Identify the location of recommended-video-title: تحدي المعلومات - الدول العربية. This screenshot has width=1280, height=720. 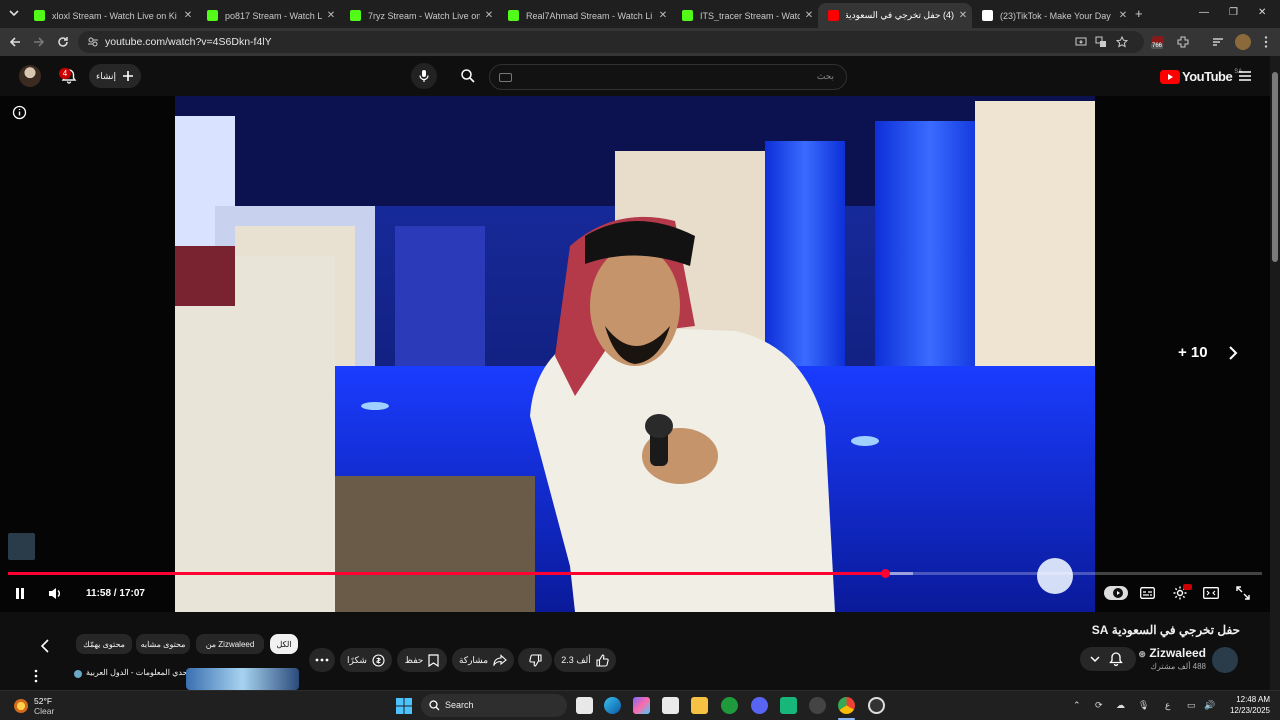
(138, 672).